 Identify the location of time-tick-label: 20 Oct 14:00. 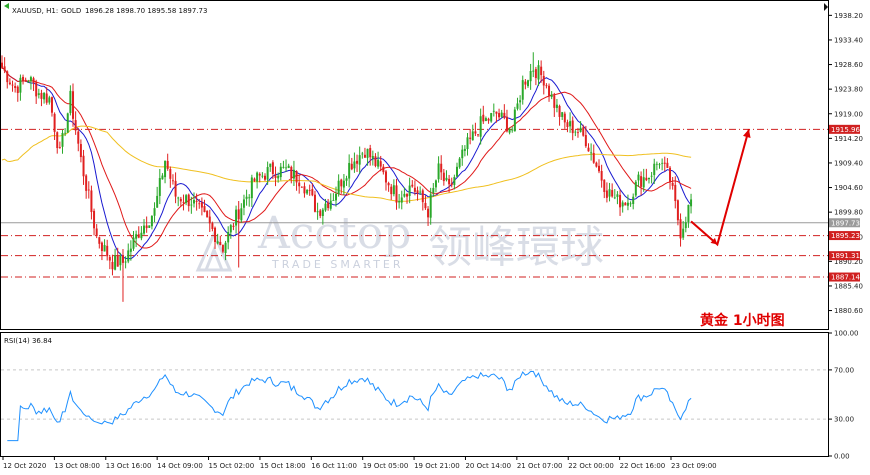
(488, 466).